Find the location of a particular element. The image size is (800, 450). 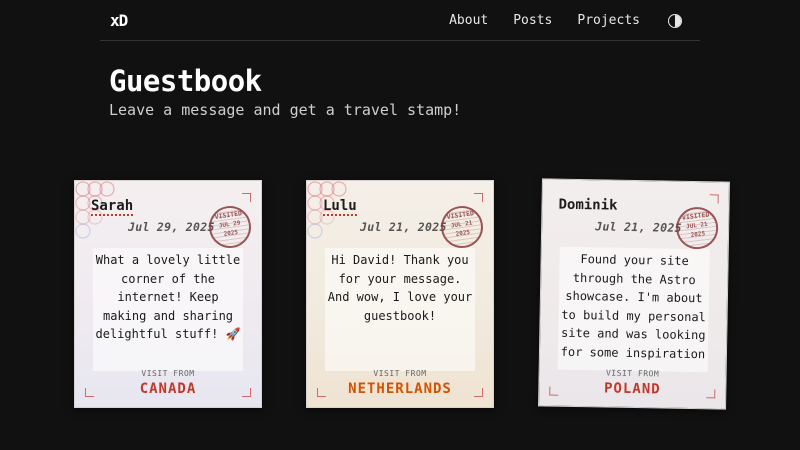

nav-link-projects: Projects is located at coordinates (608, 20).